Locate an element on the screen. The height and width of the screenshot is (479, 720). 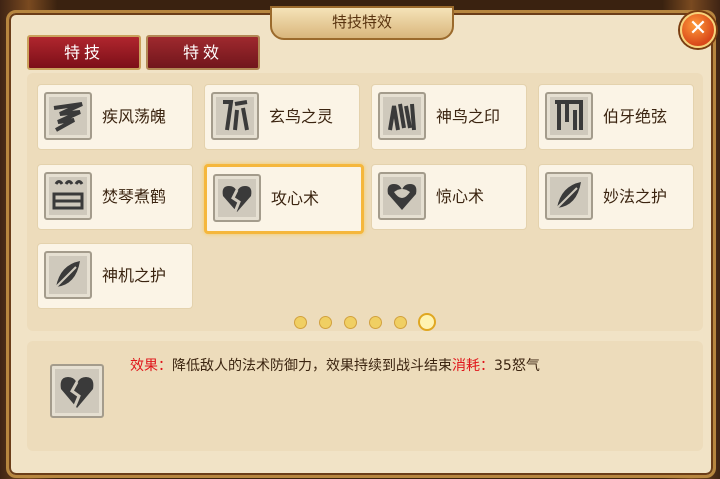
skill-label: 攻心术 is located at coordinates (295, 198).